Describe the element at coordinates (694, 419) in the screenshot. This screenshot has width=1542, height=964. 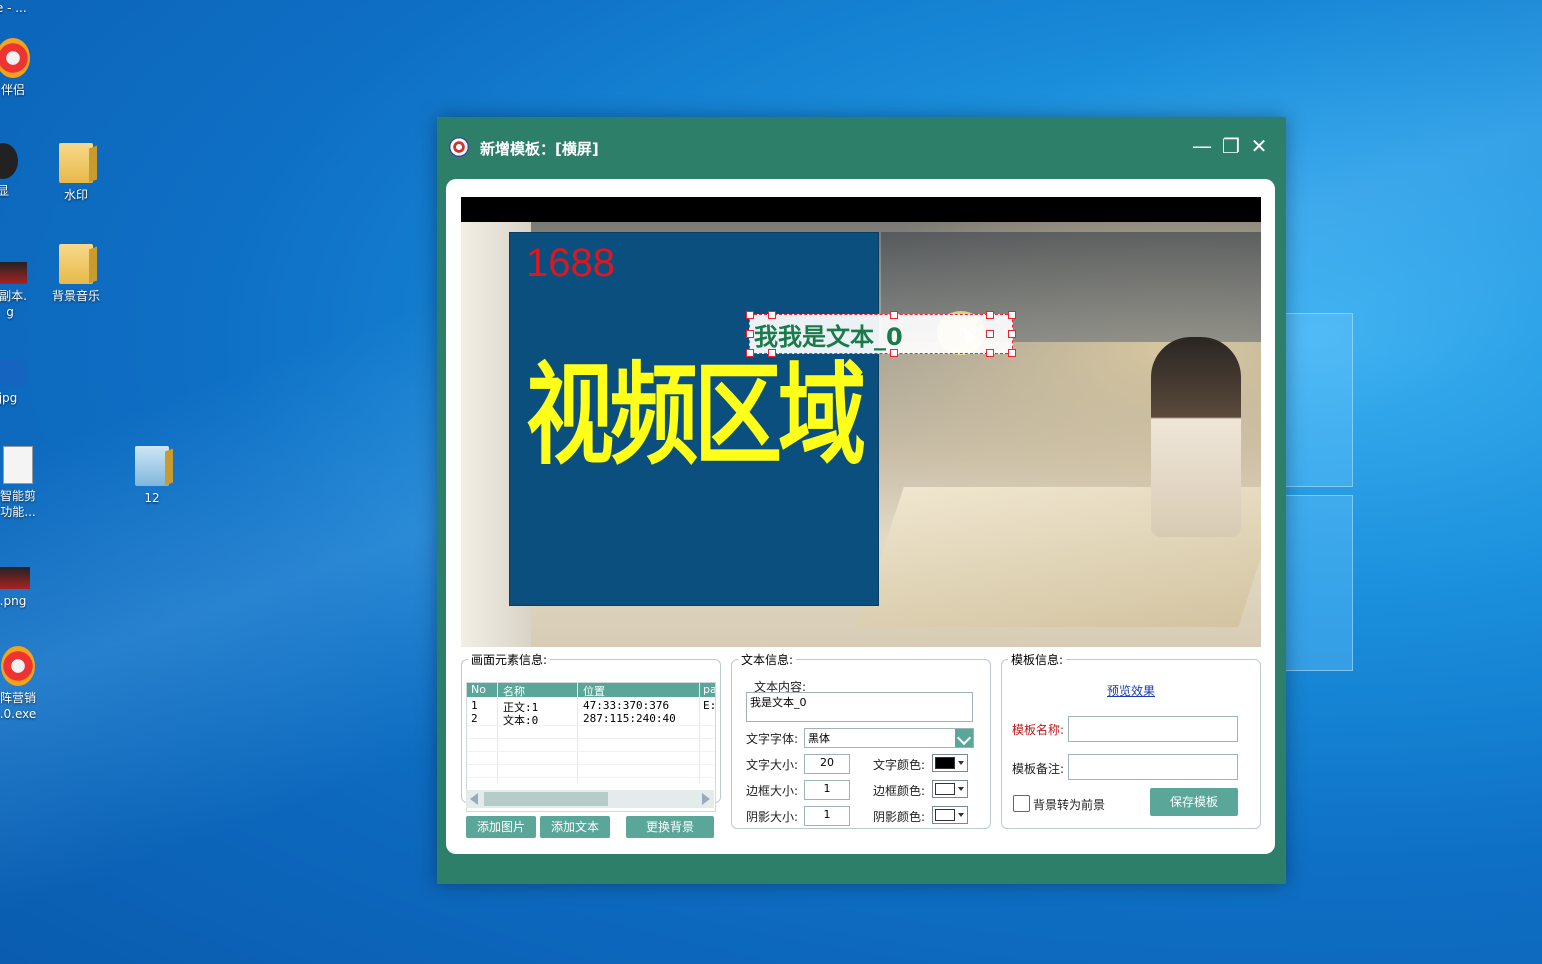
I see `video-area-element: 1688 视频区域` at that location.